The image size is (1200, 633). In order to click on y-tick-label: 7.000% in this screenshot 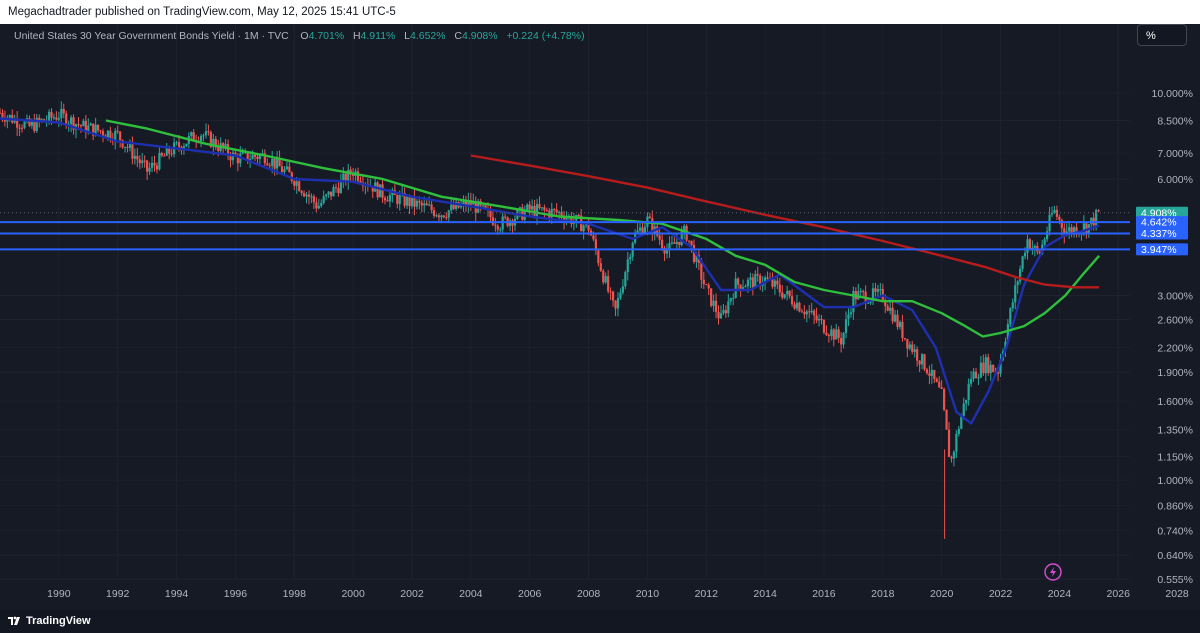, I will do `click(1175, 154)`.